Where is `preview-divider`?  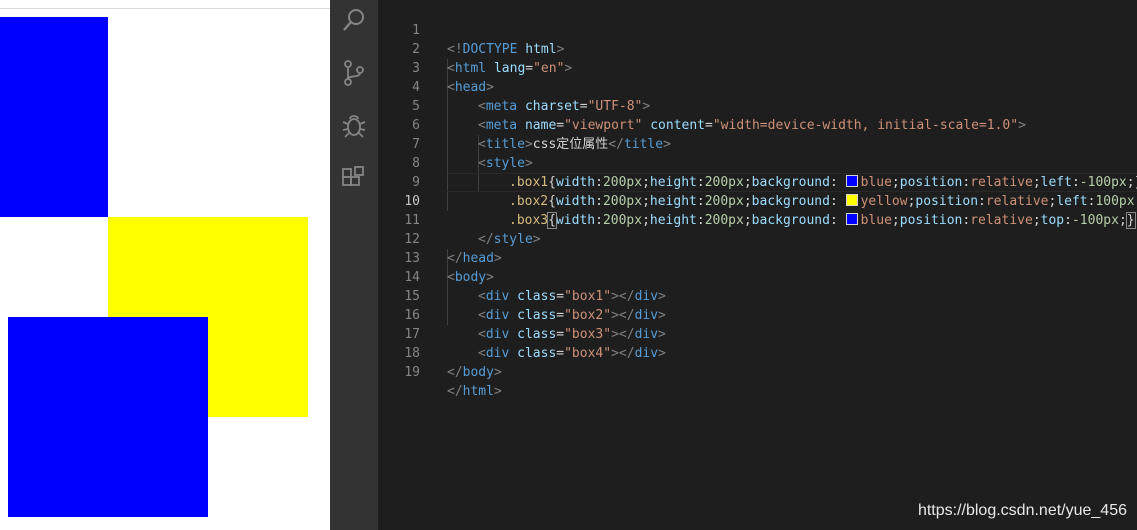 preview-divider is located at coordinates (165, 8).